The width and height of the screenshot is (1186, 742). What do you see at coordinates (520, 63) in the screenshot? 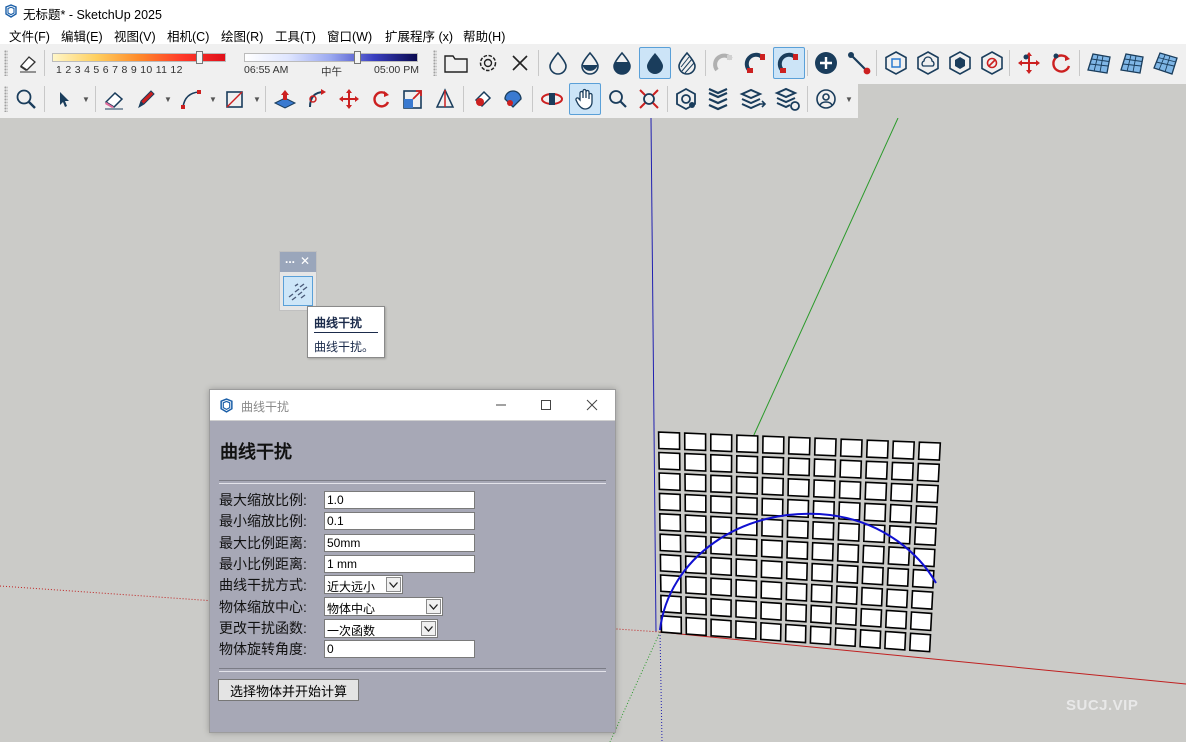
I see `x-icon` at bounding box center [520, 63].